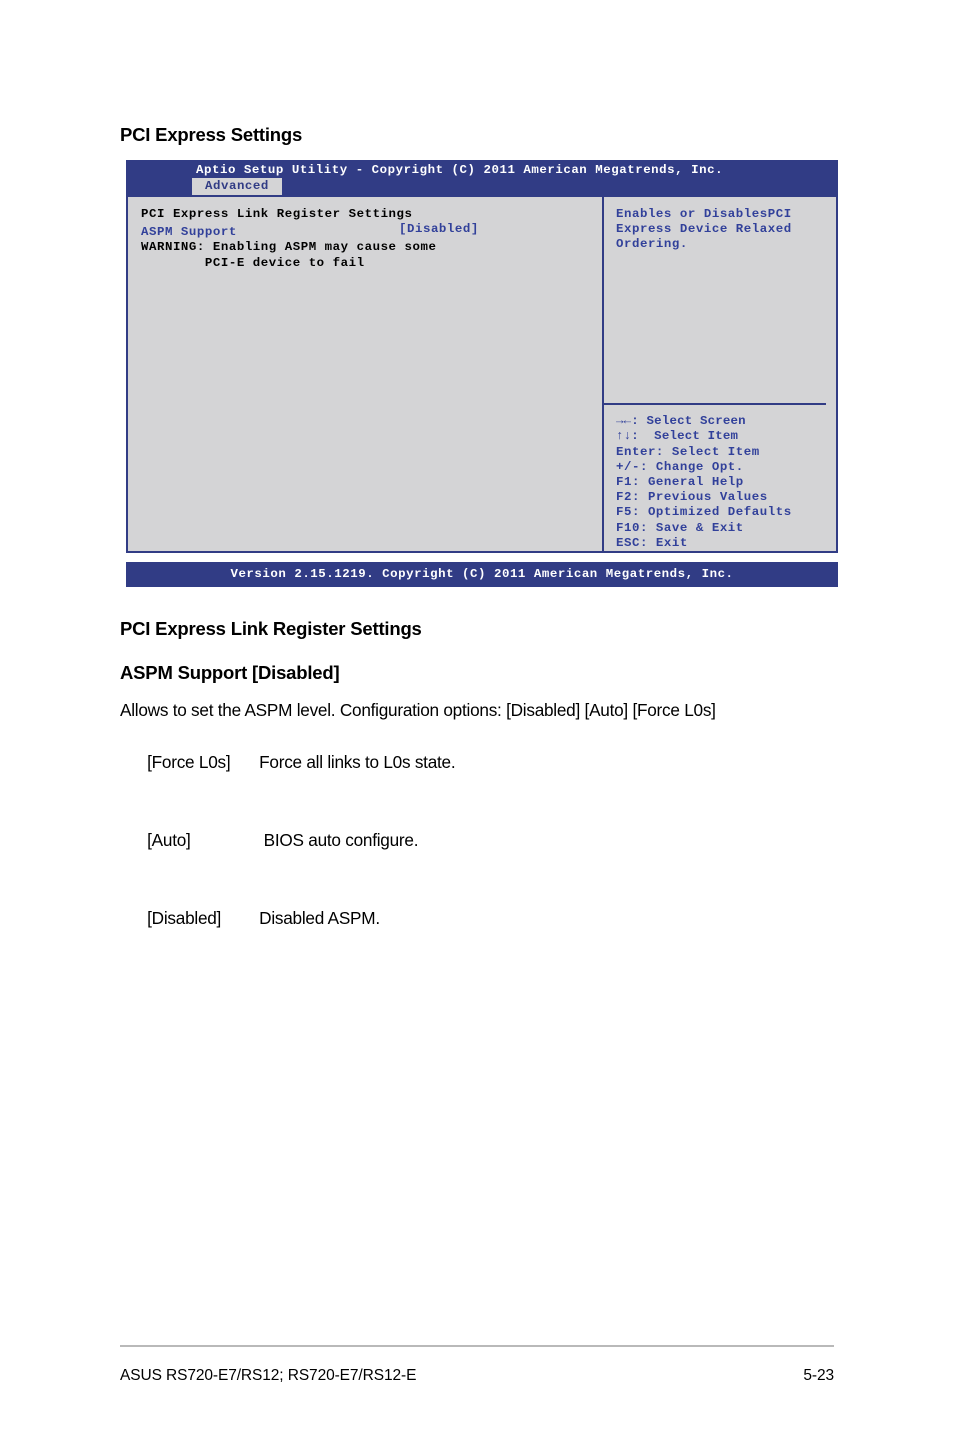 The width and height of the screenshot is (954, 1438). I want to click on bios-warning-line-2: PCI-E device to fail, so click(253, 262).